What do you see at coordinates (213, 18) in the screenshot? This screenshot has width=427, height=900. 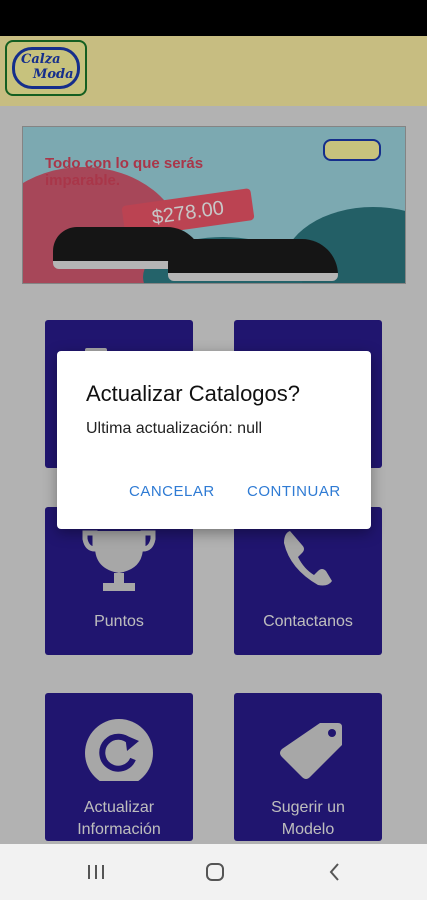 I see `status-bar` at bounding box center [213, 18].